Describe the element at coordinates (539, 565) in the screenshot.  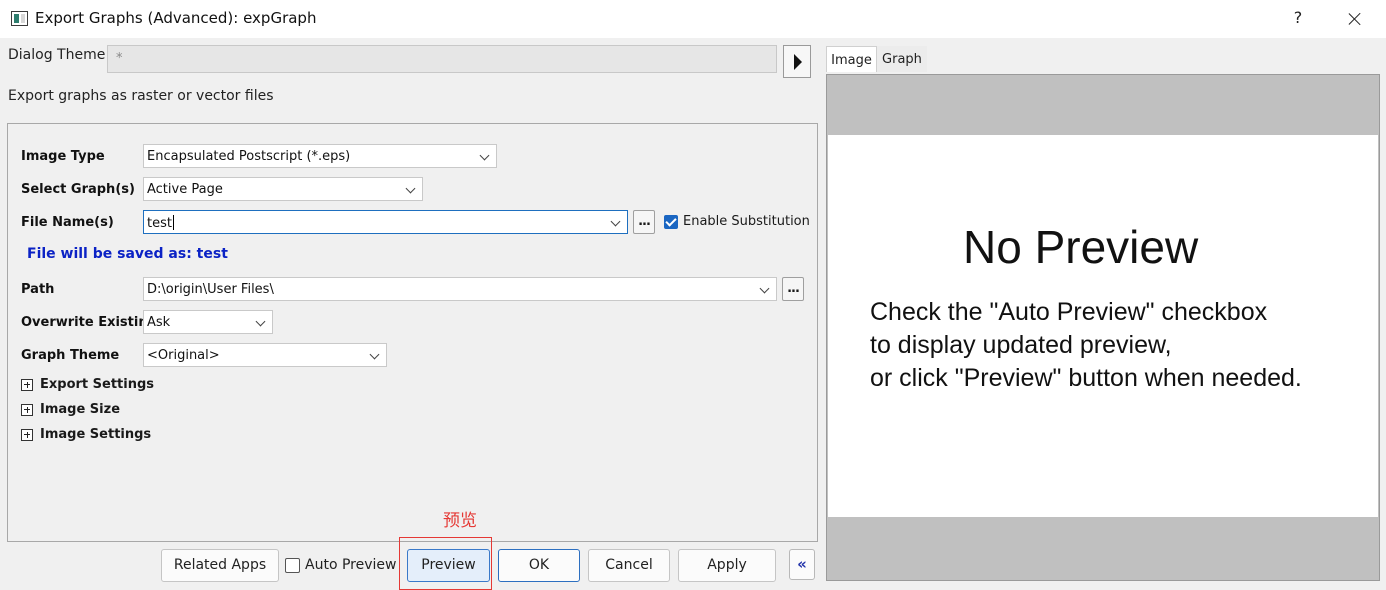
I see `ok-button: OK` at that location.